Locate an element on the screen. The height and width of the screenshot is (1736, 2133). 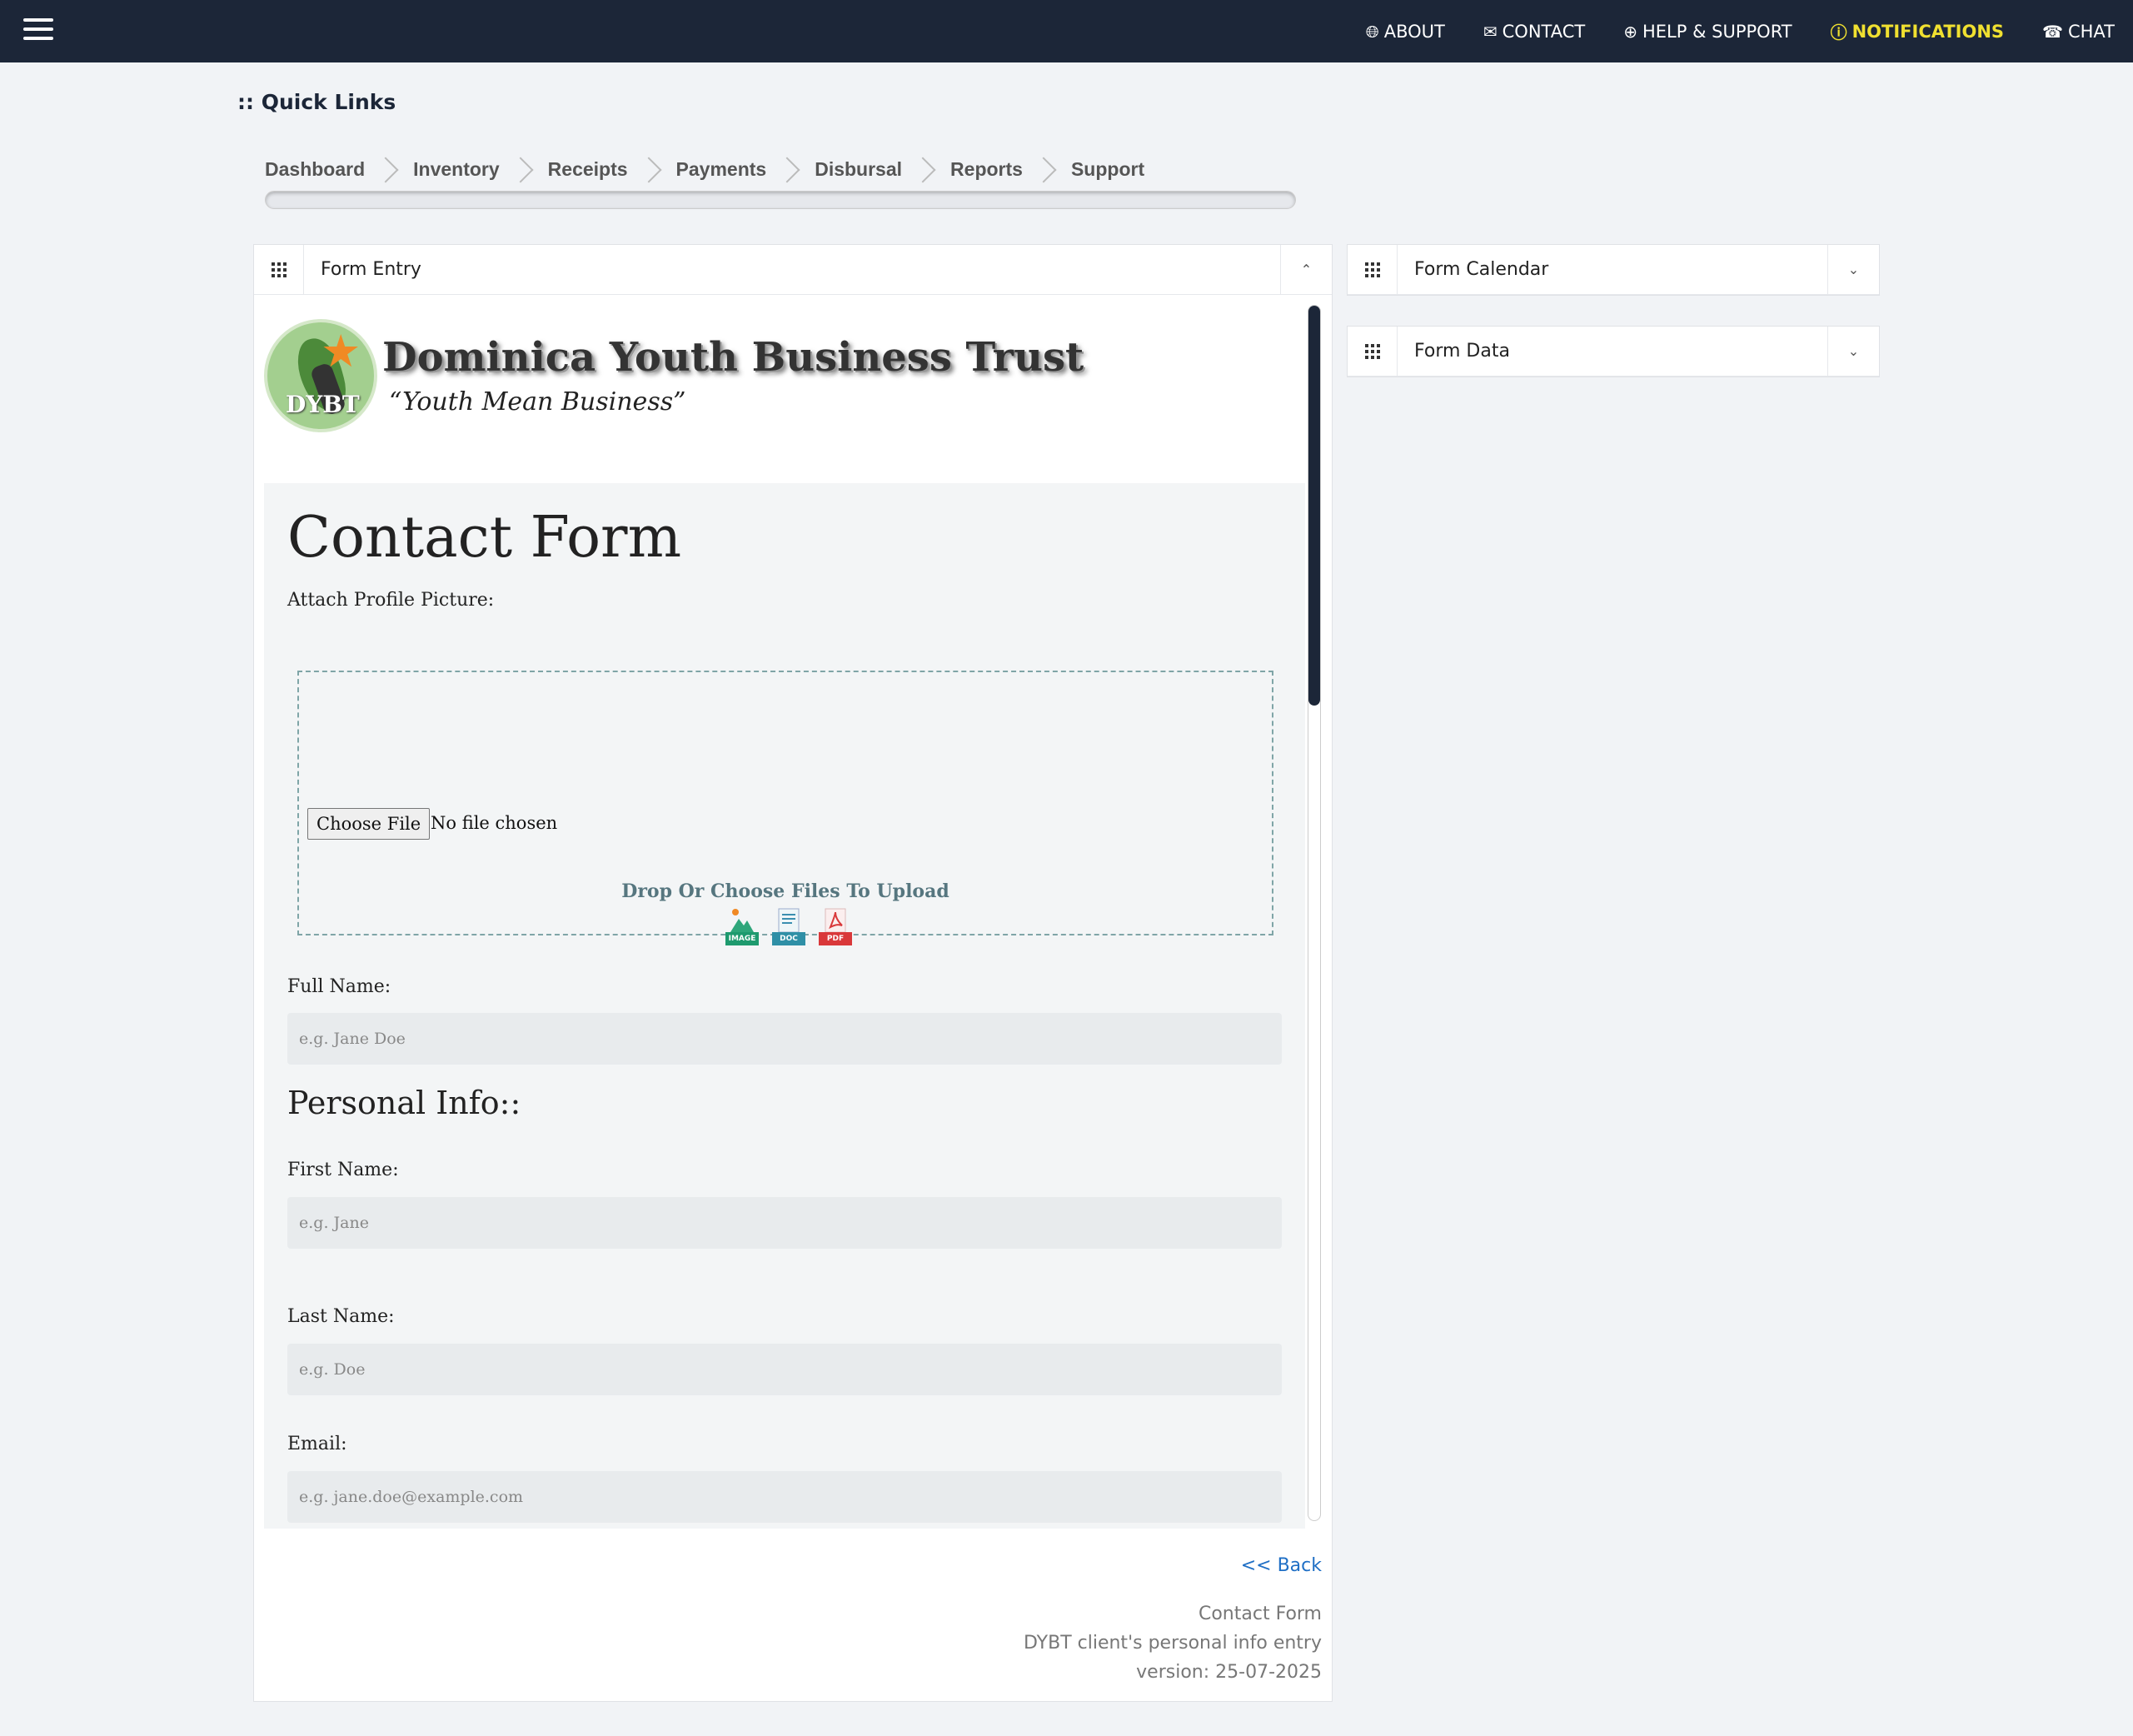
pdf-file-icon: PDF is located at coordinates (835, 926).